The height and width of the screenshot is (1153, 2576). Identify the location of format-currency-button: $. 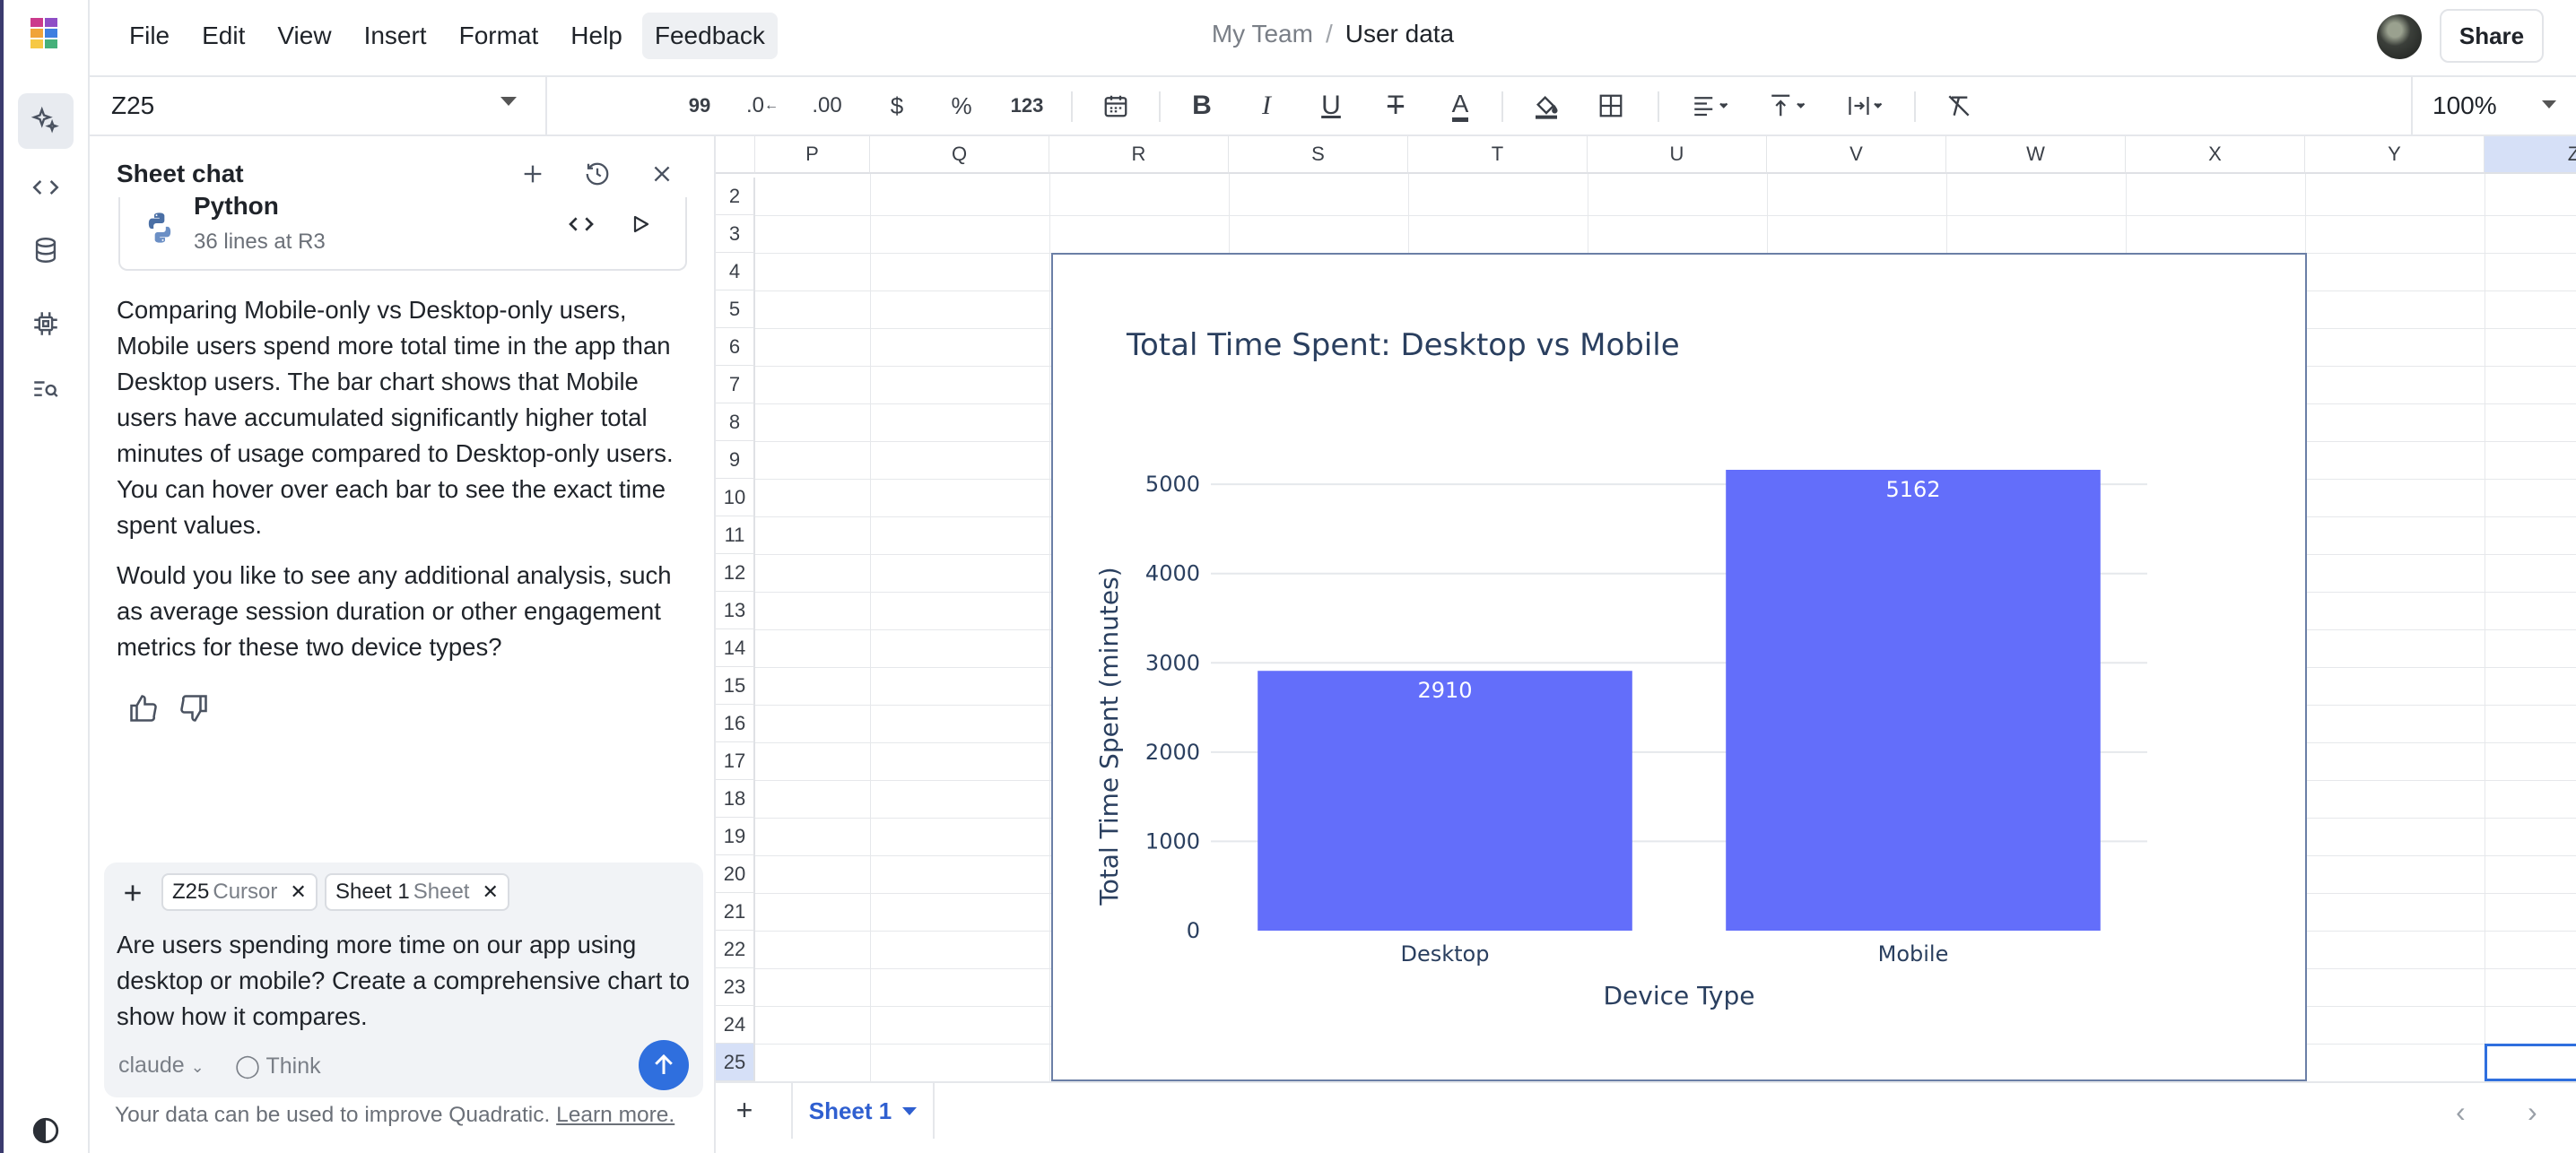
(897, 106).